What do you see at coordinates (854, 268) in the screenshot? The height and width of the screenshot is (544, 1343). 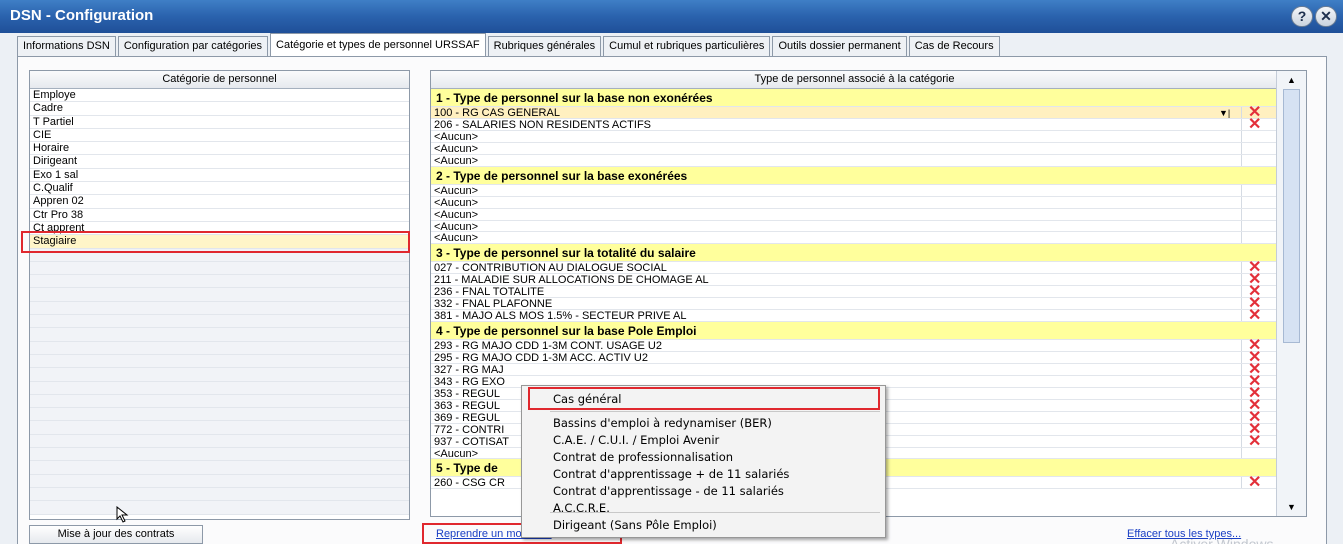 I see `type-row: 027 - CONTRIBUTION AU DIALOGUE SOCIAL ✕` at bounding box center [854, 268].